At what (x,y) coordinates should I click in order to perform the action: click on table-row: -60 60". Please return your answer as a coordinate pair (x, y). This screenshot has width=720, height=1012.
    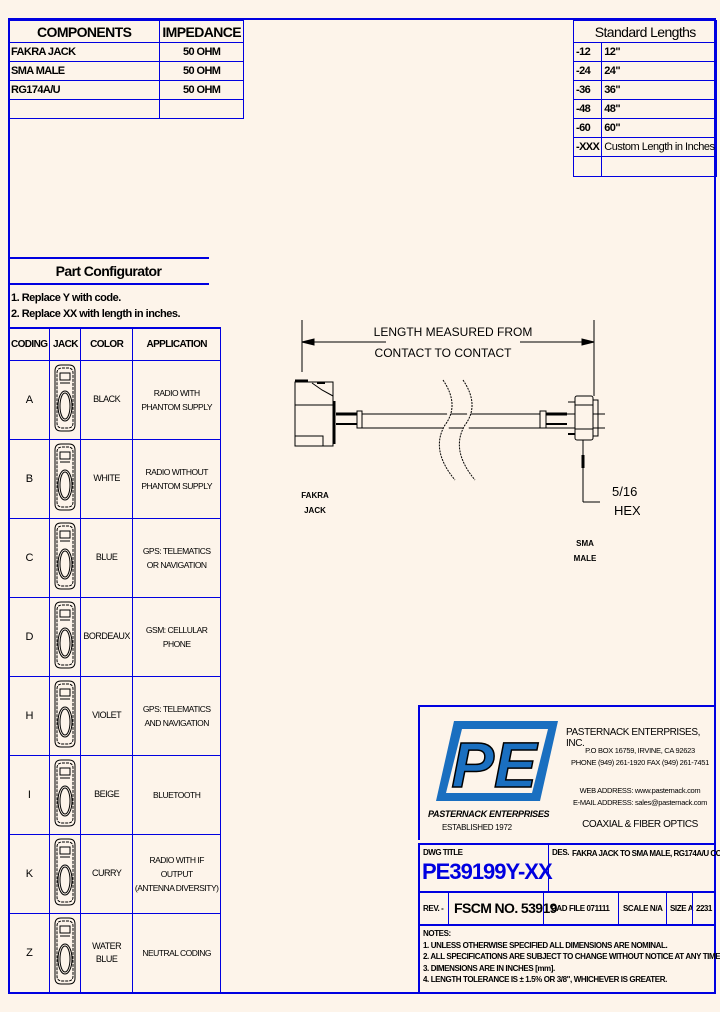
    Looking at the image, I should click on (645, 128).